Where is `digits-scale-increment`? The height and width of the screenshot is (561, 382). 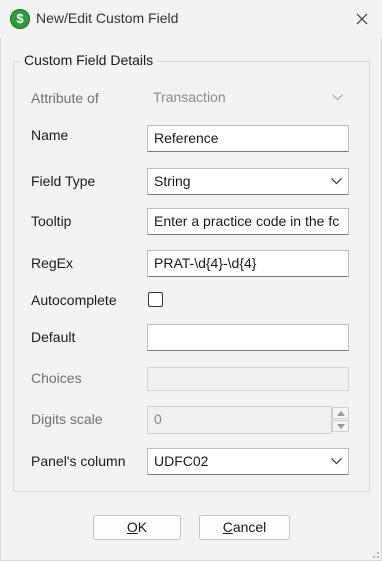 digits-scale-increment is located at coordinates (340, 413).